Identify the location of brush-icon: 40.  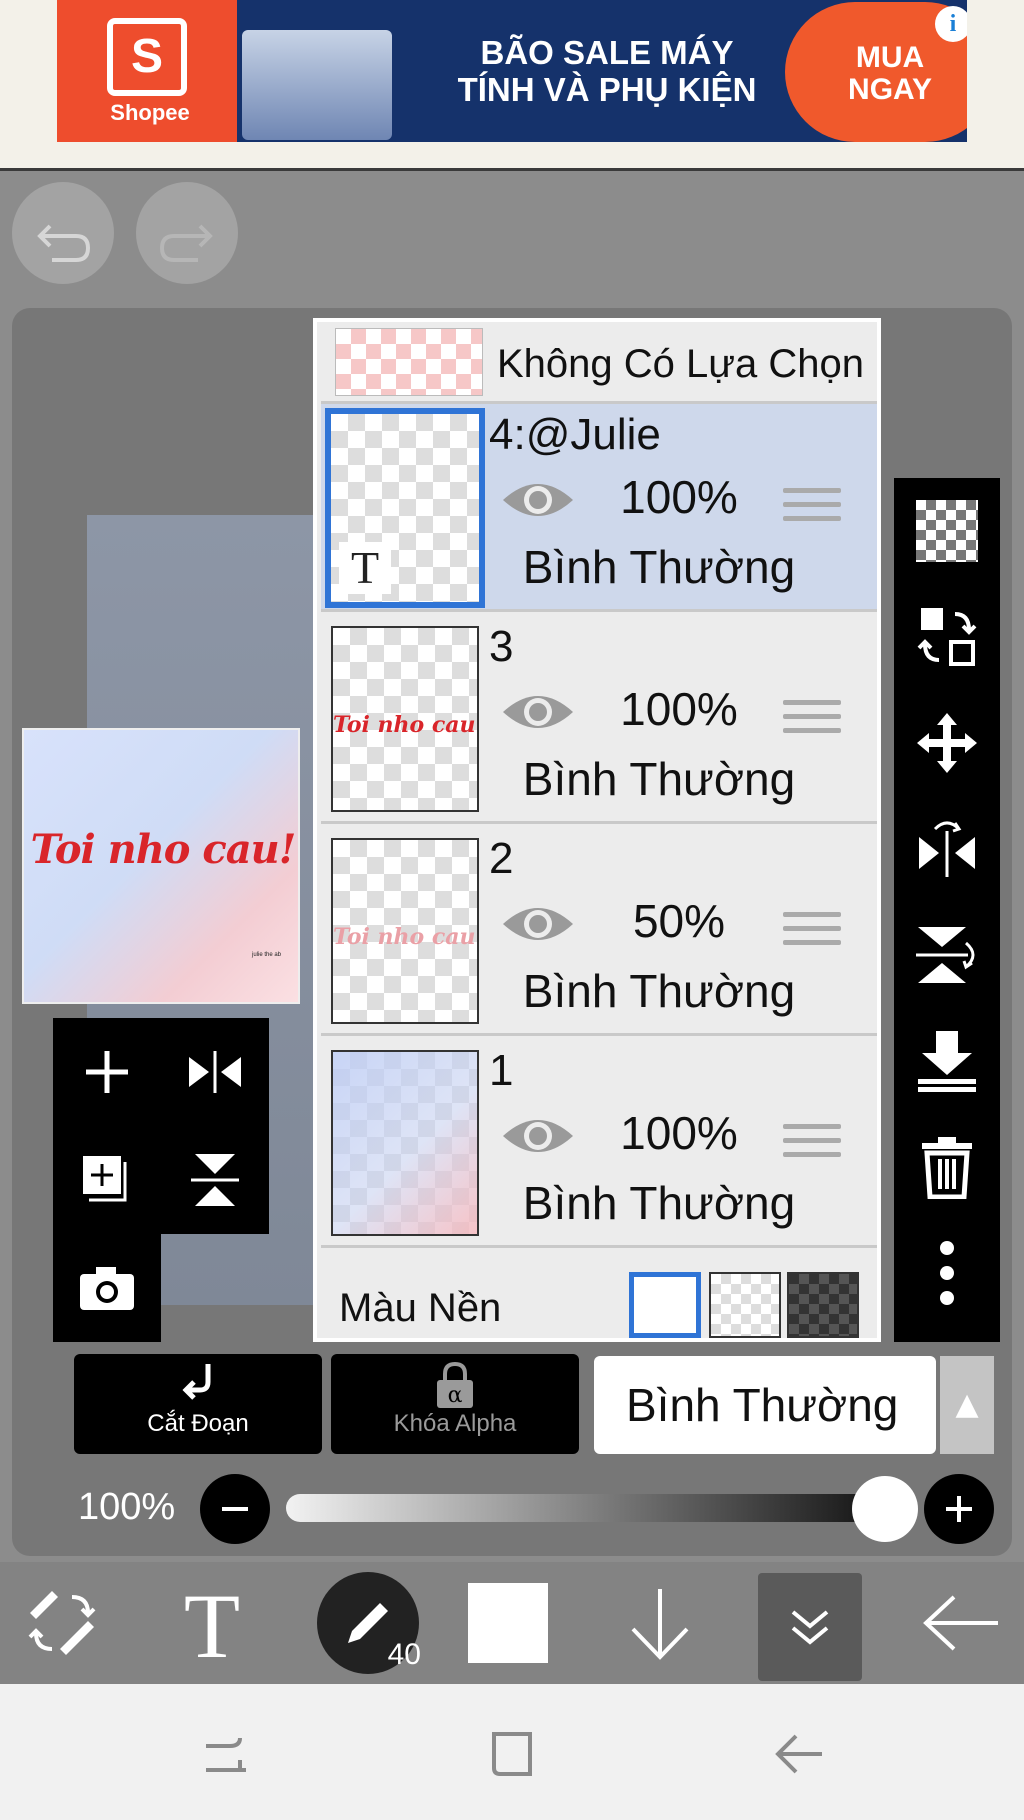
(369, 1623).